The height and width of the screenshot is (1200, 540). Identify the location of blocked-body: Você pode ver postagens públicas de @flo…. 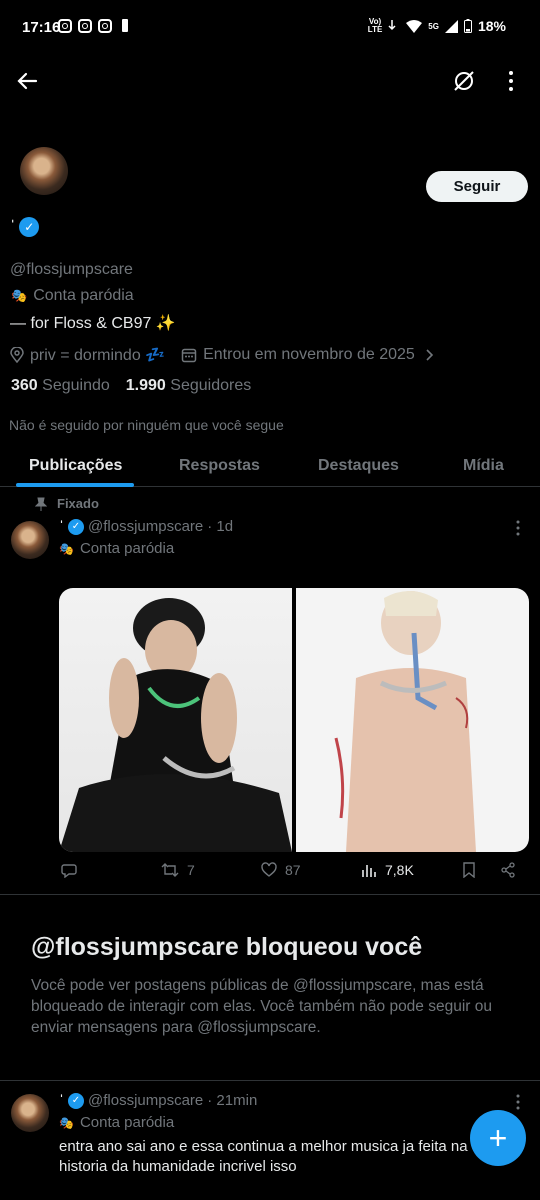
(261, 1006).